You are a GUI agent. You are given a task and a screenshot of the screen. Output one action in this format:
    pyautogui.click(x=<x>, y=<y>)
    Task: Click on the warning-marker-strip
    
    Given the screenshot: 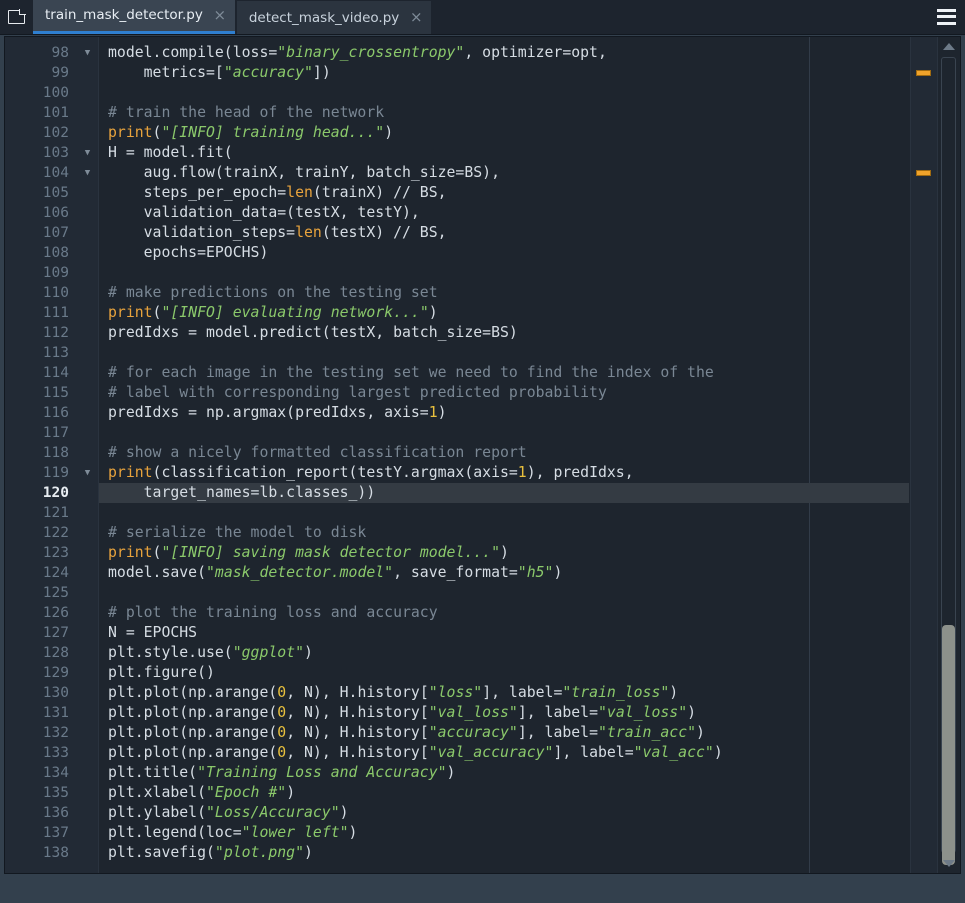 What is the action you would take?
    pyautogui.click(x=923, y=455)
    